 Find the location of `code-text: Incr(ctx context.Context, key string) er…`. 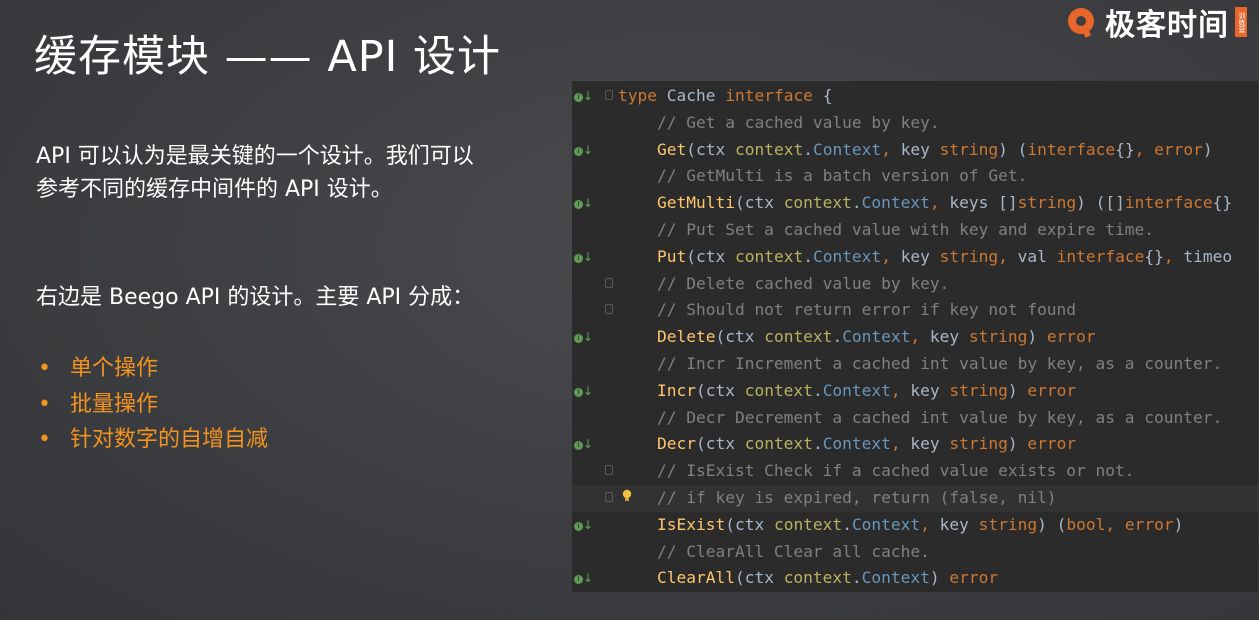

code-text: Incr(ctx context.Context, key string) er… is located at coordinates (847, 391).